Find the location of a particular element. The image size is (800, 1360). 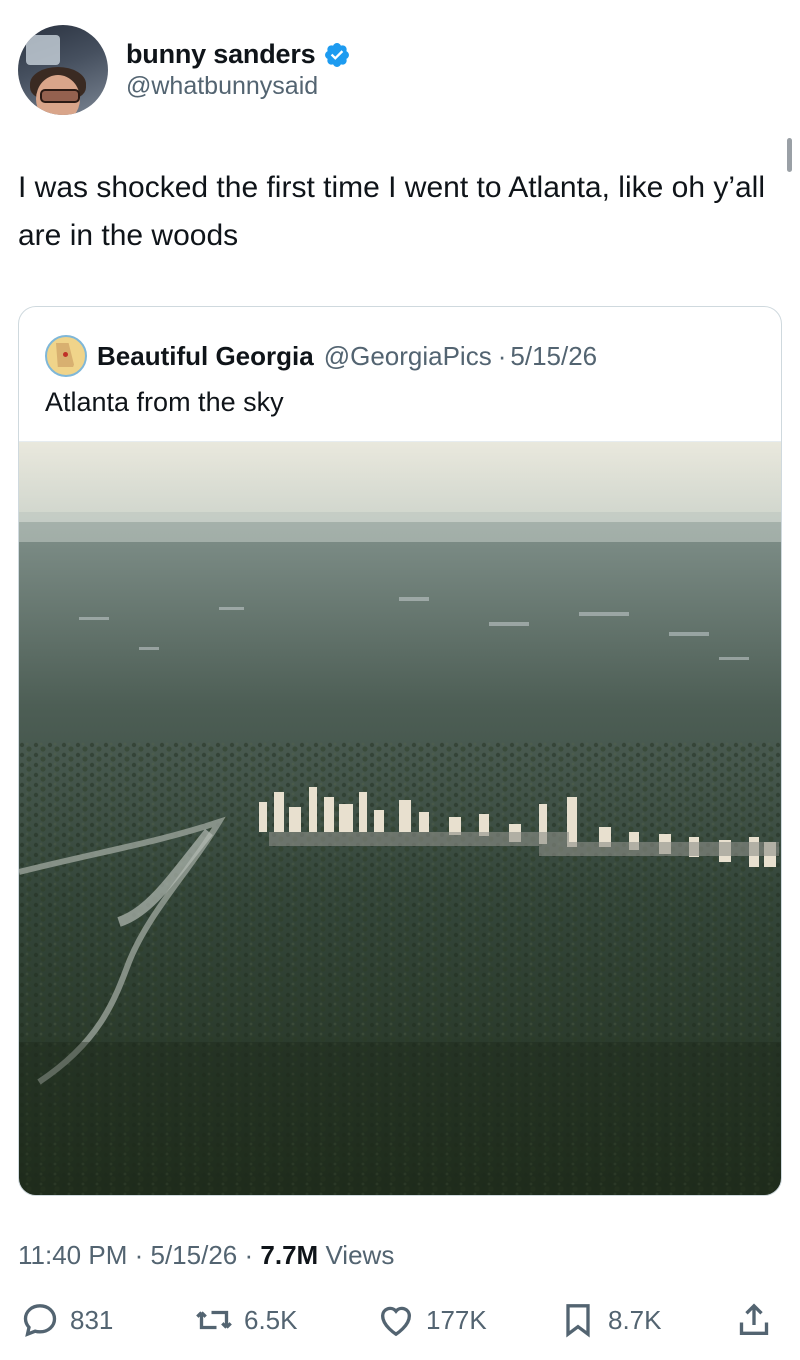

repost-count: 6.5K is located at coordinates (271, 1319).